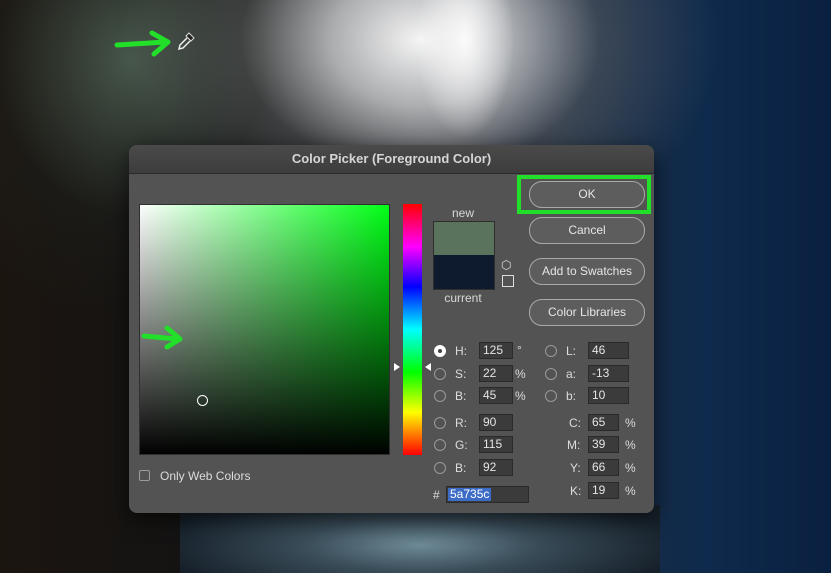 The height and width of the screenshot is (573, 831). I want to click on hue-slider, so click(412, 329).